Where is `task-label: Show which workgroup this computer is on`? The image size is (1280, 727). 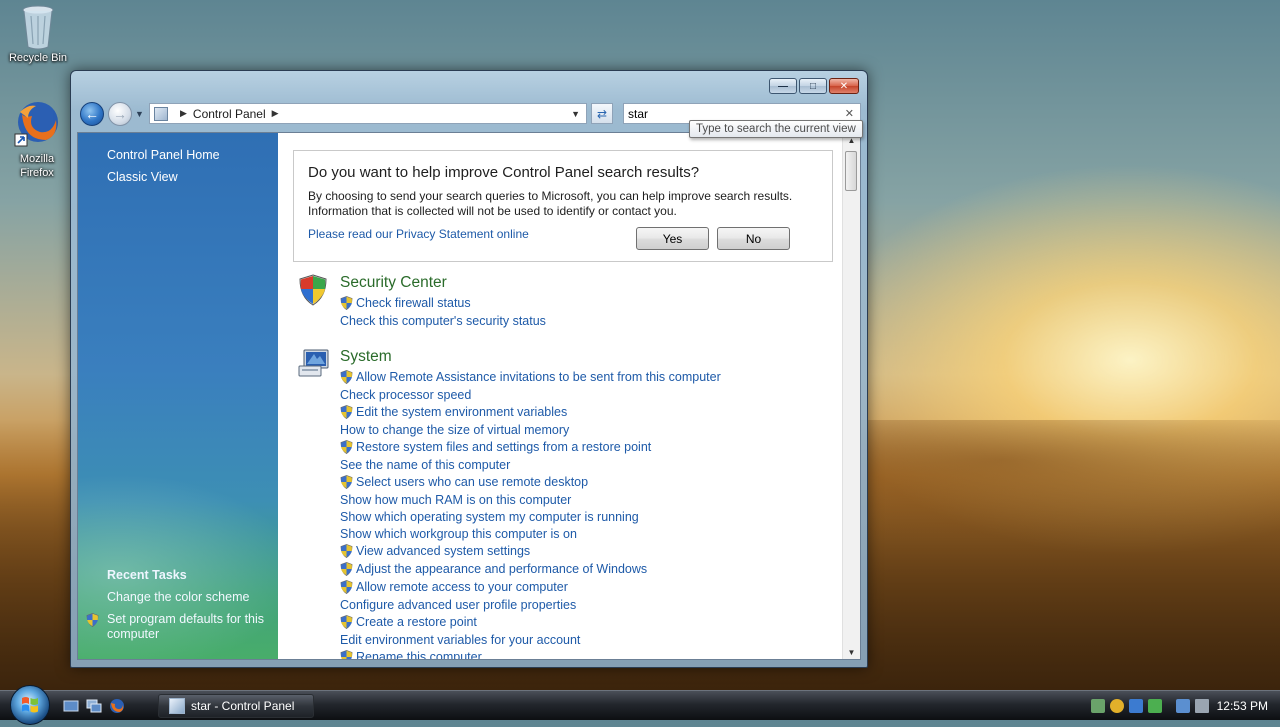
task-label: Show which workgroup this computer is on is located at coordinates (458, 534).